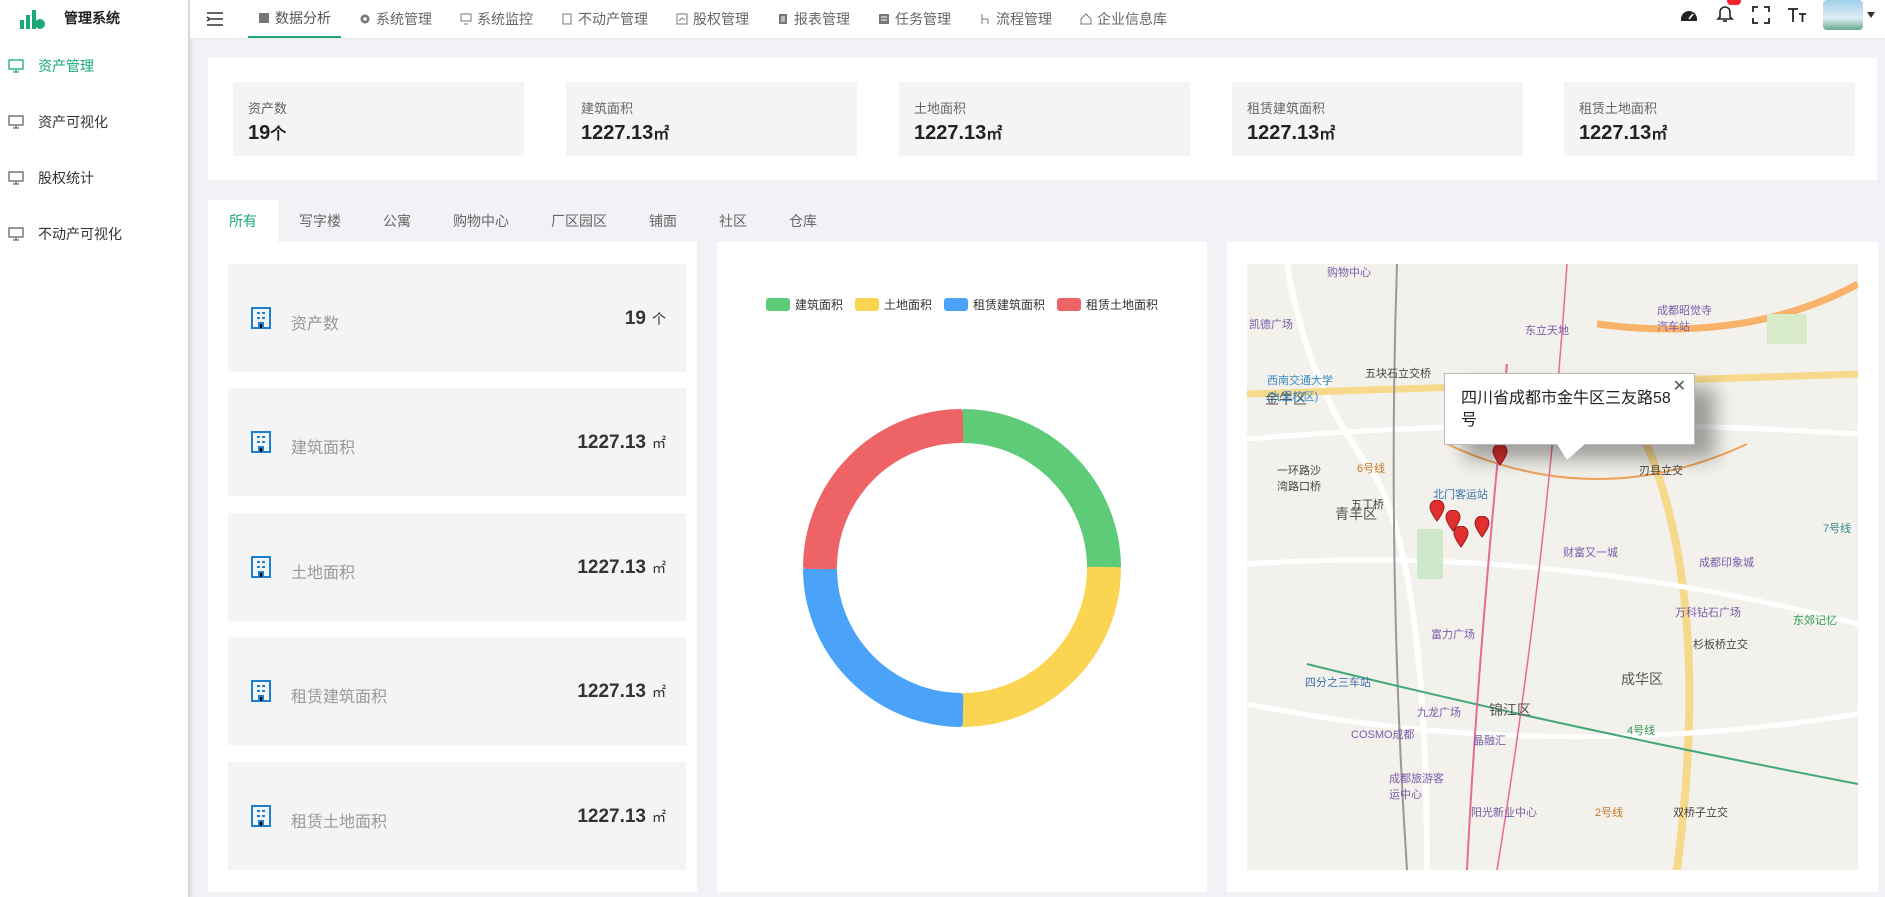 The width and height of the screenshot is (1885, 897). I want to click on map-district-label: 锦江区, so click(1510, 710).